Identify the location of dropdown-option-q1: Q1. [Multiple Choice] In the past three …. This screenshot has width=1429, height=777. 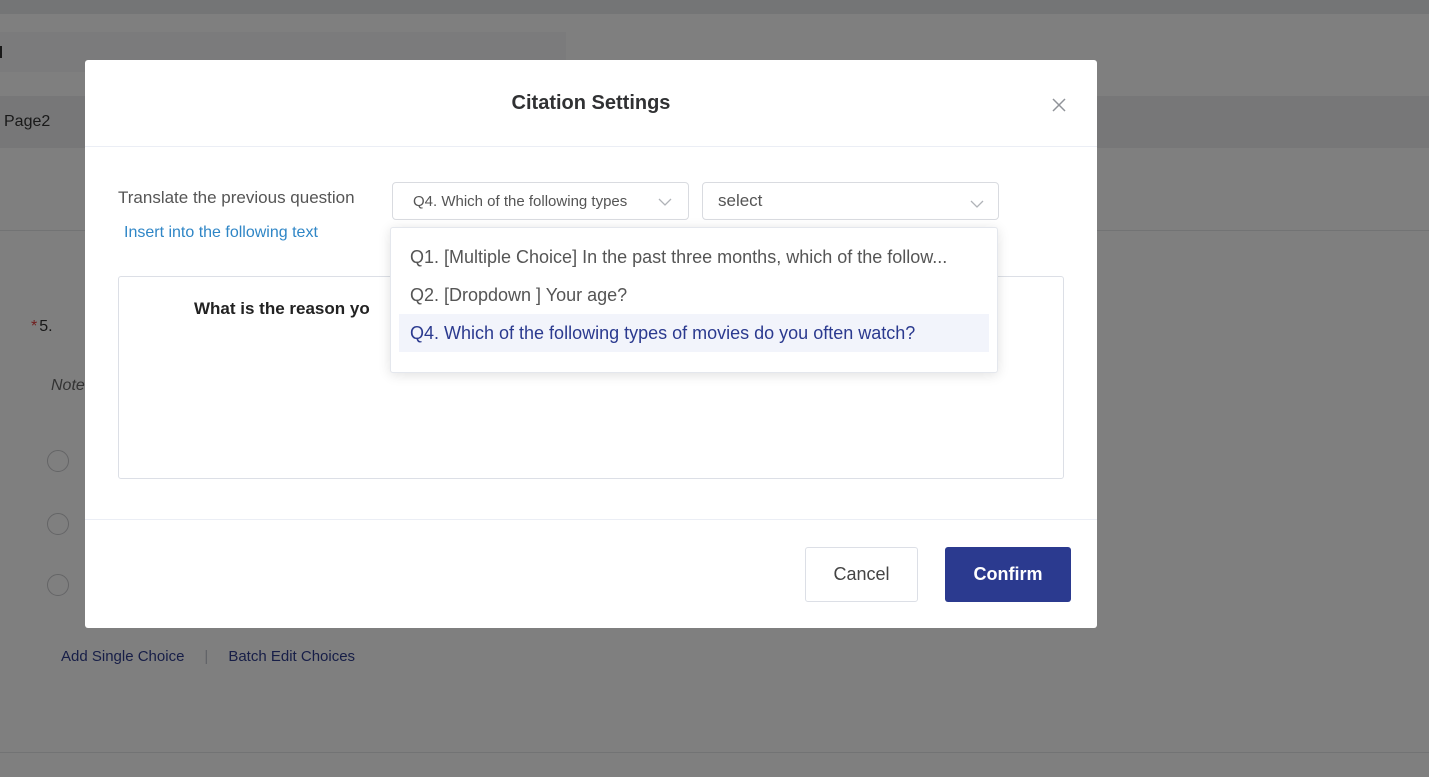
(694, 257).